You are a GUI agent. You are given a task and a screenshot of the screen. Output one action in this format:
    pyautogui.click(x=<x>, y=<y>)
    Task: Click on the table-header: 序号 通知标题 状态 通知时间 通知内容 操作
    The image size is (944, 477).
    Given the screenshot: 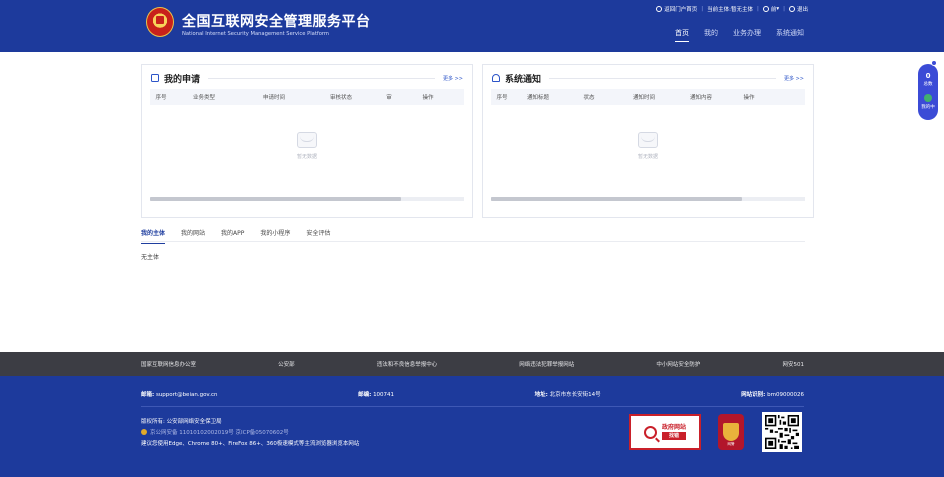 What is the action you would take?
    pyautogui.click(x=648, y=97)
    